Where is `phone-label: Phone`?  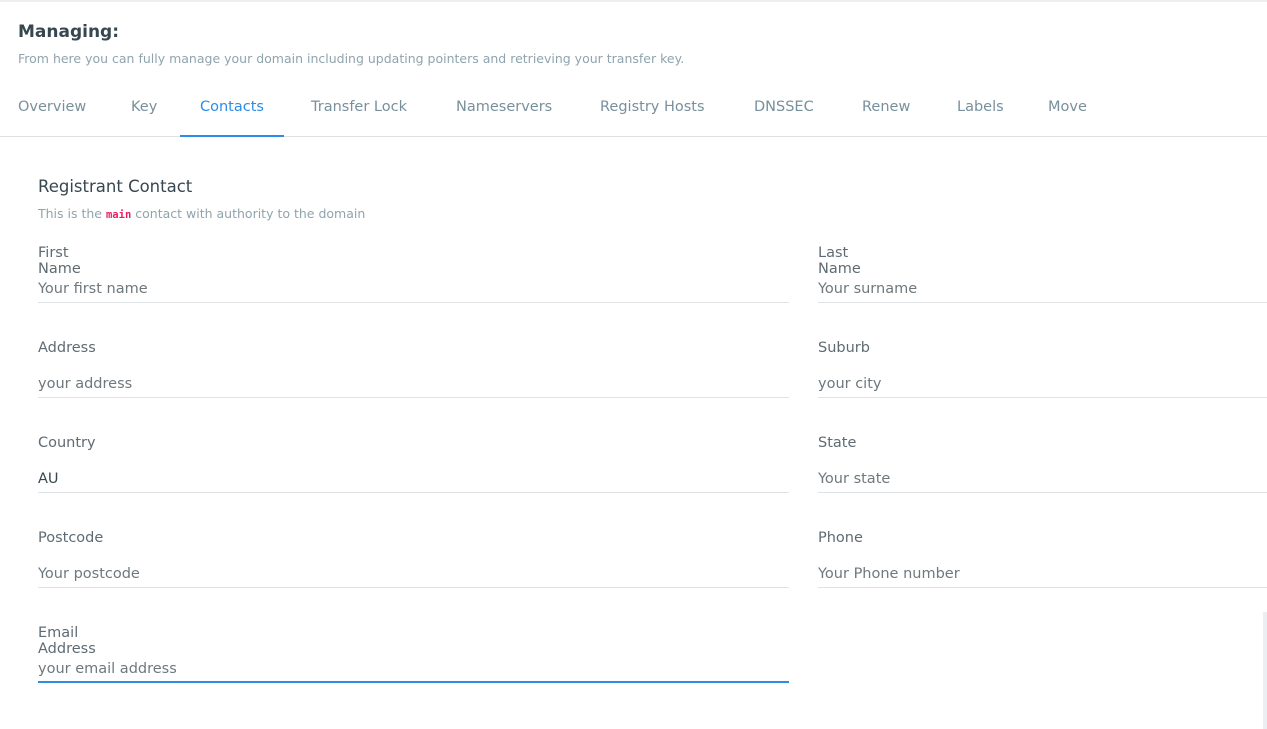 phone-label: Phone is located at coordinates (840, 538).